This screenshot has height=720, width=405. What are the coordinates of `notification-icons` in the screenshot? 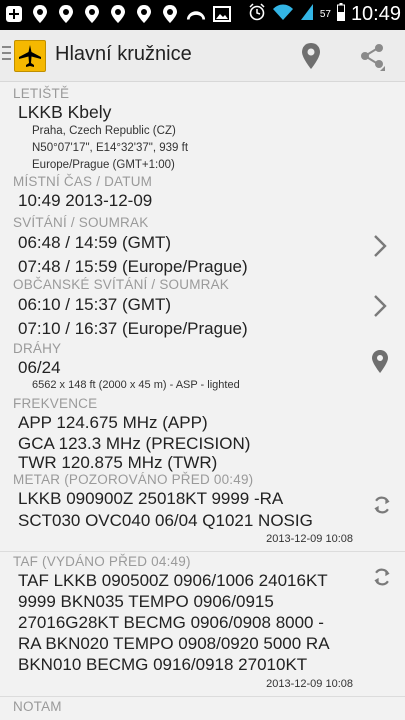 It's located at (118, 14).